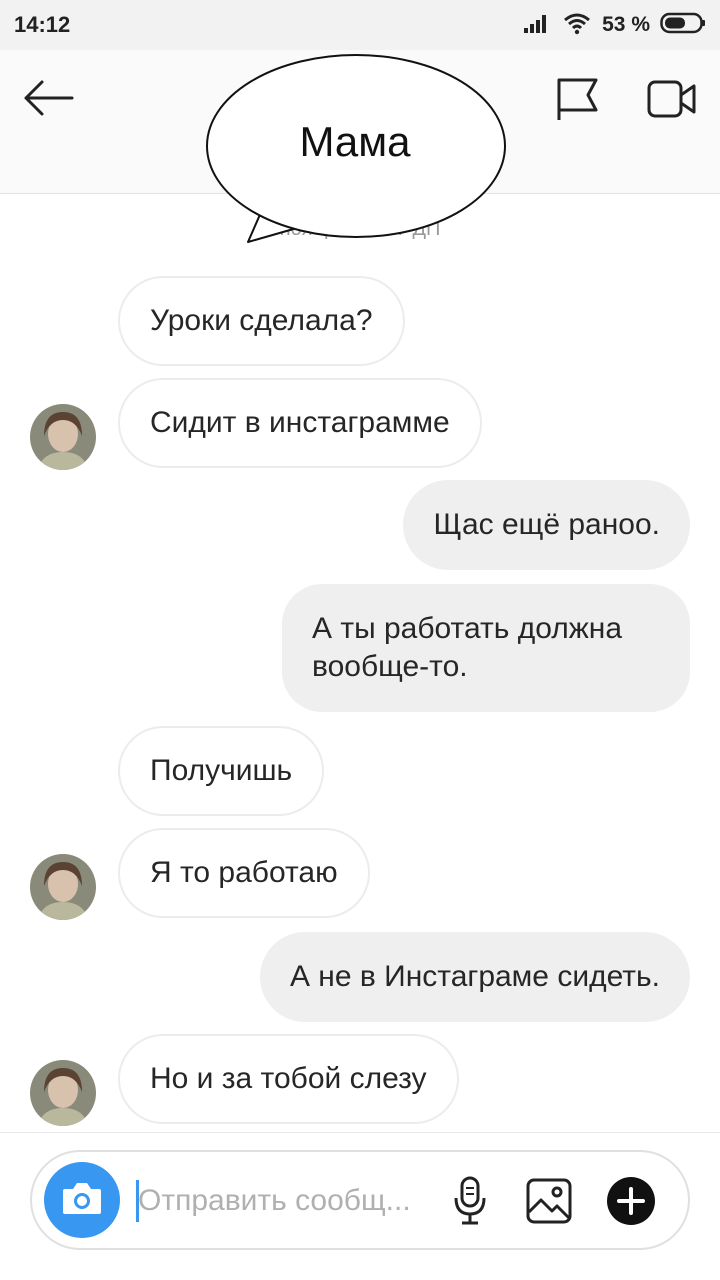 The height and width of the screenshot is (1280, 720). What do you see at coordinates (577, 25) in the screenshot?
I see `wifi-icon` at bounding box center [577, 25].